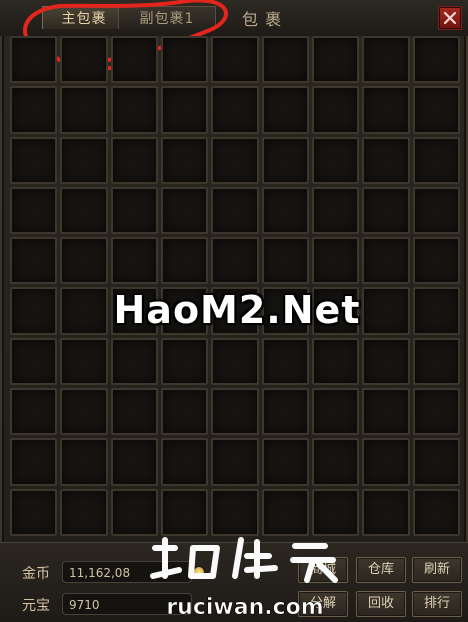 The width and height of the screenshot is (468, 622). Describe the element at coordinates (234, 582) in the screenshot. I see `footer-bar: 金币 11,162,08 元宝 9710 商城 分解 仓库 刷新 回收 排行` at that location.